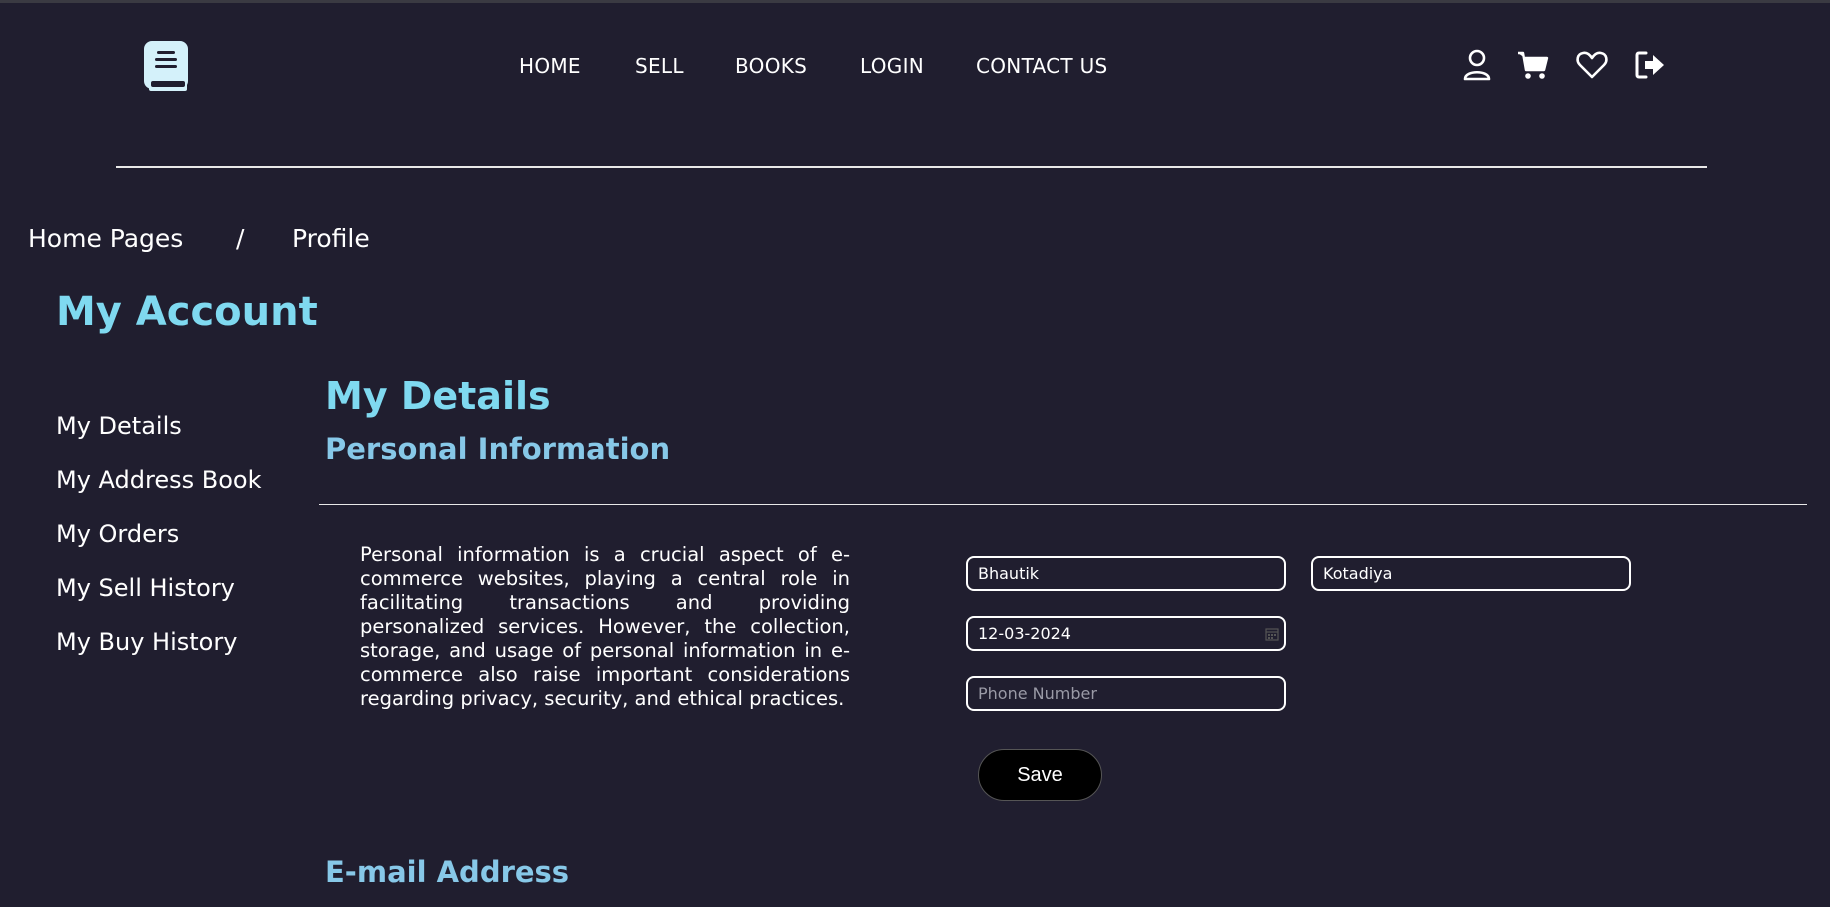  I want to click on breadcrumb-home-link: Home Pages, so click(105, 238).